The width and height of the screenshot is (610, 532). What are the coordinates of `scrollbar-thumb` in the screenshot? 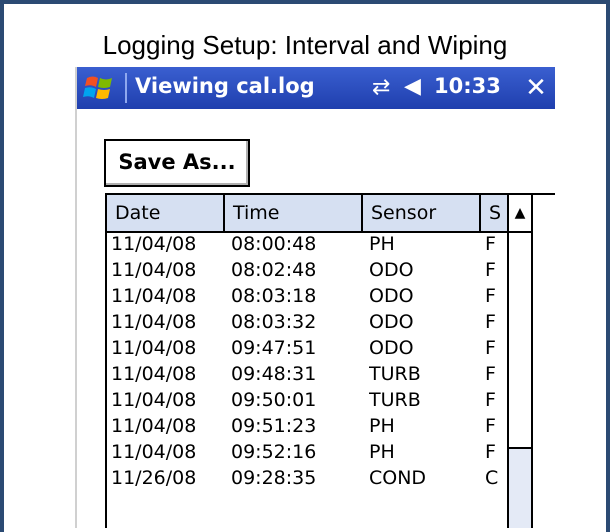 It's located at (520, 341).